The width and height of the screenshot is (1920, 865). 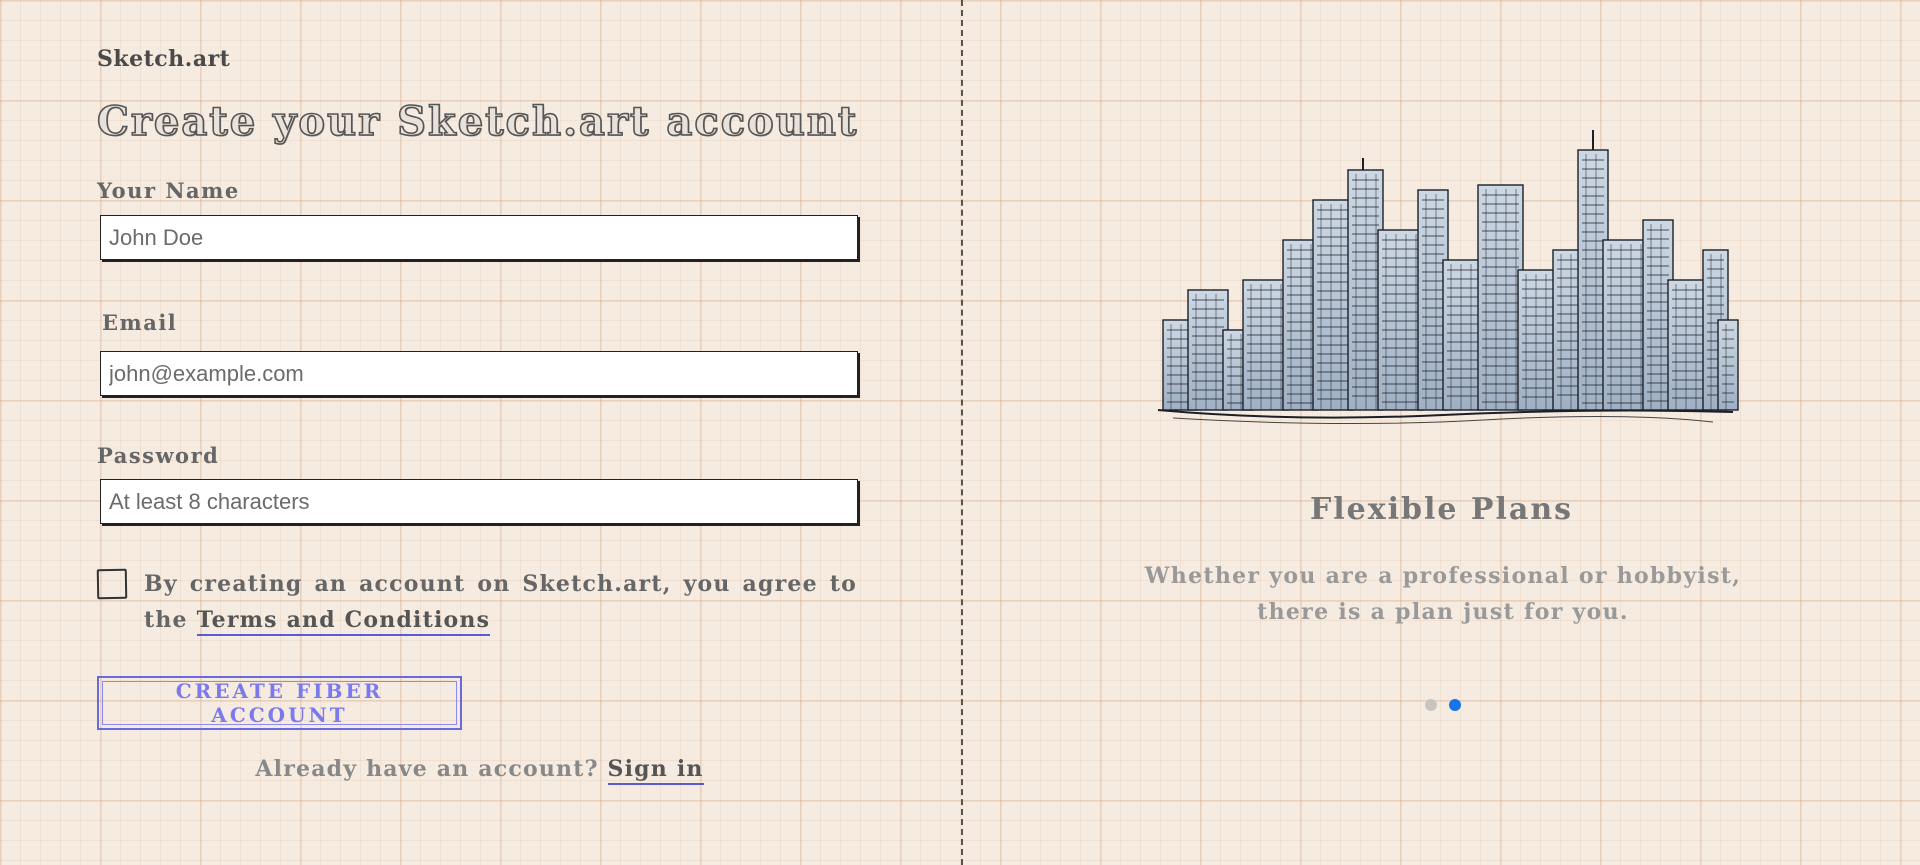 I want to click on carousel-dots, so click(x=1443, y=705).